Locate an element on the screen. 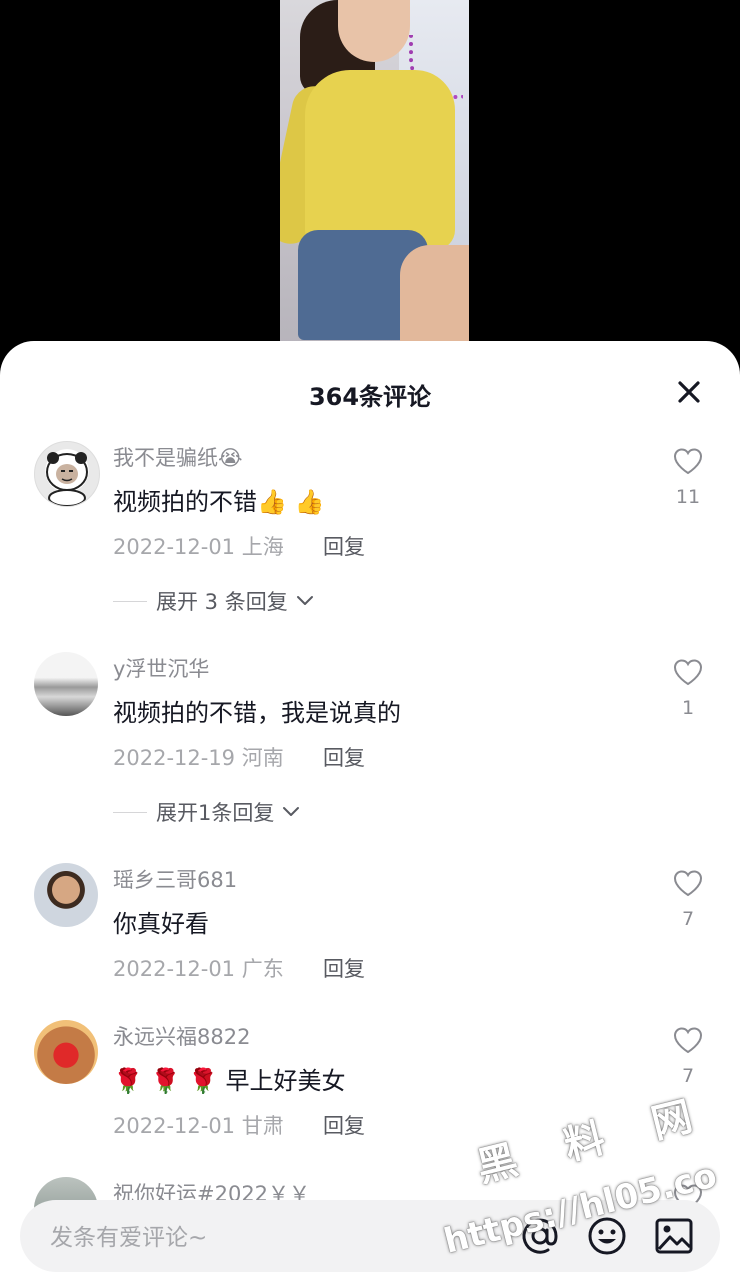  comment-input is located at coordinates (240, 1238).